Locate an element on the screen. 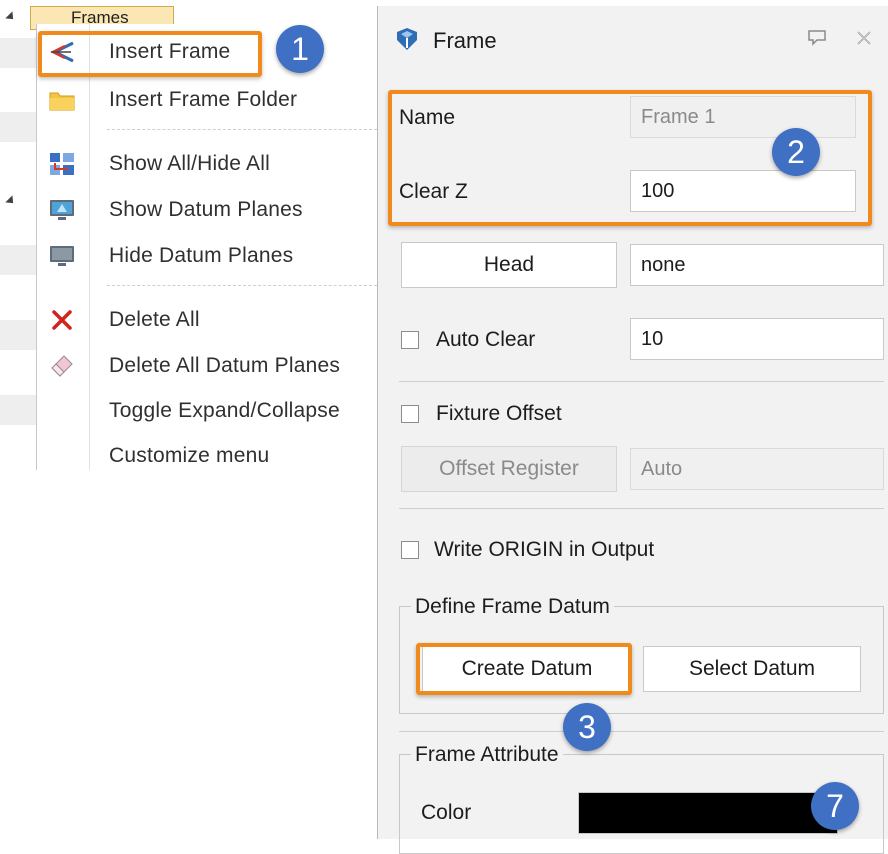 Image resolution: width=888 pixels, height=854 pixels. eraser-icon is located at coordinates (62, 366).